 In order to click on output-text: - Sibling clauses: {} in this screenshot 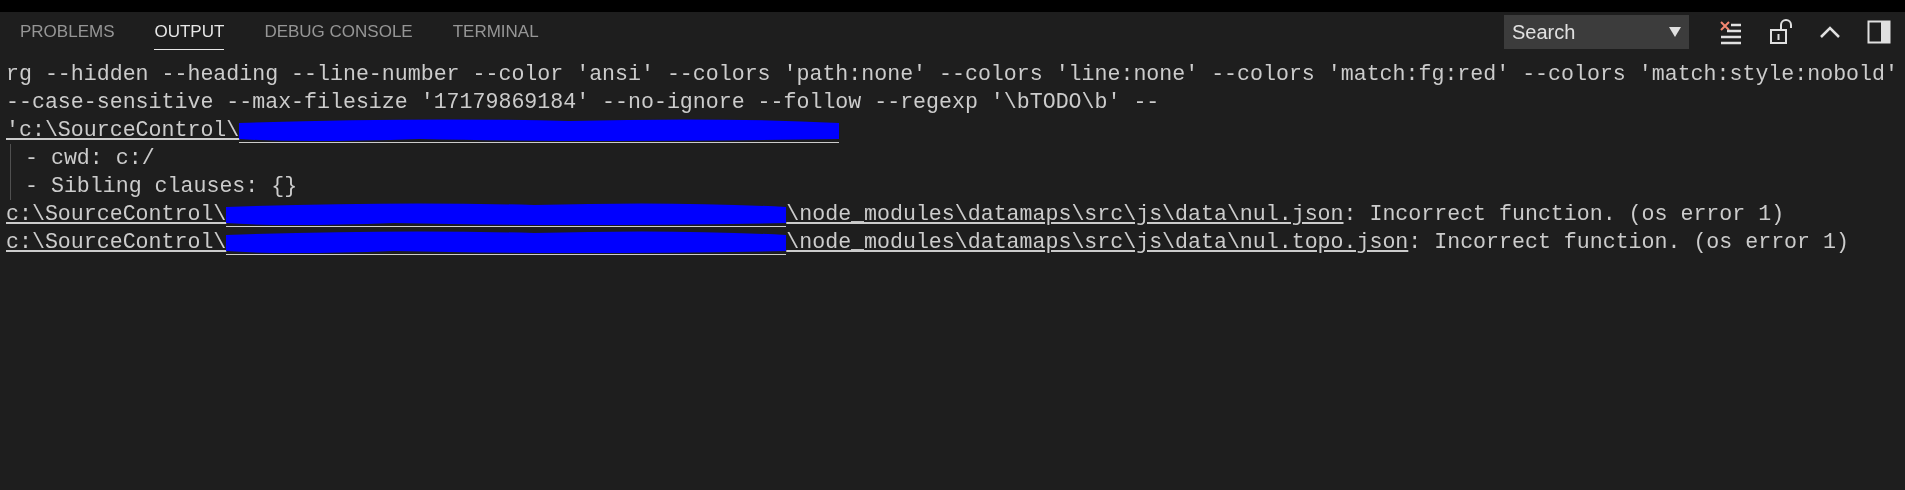, I will do `click(161, 186)`.